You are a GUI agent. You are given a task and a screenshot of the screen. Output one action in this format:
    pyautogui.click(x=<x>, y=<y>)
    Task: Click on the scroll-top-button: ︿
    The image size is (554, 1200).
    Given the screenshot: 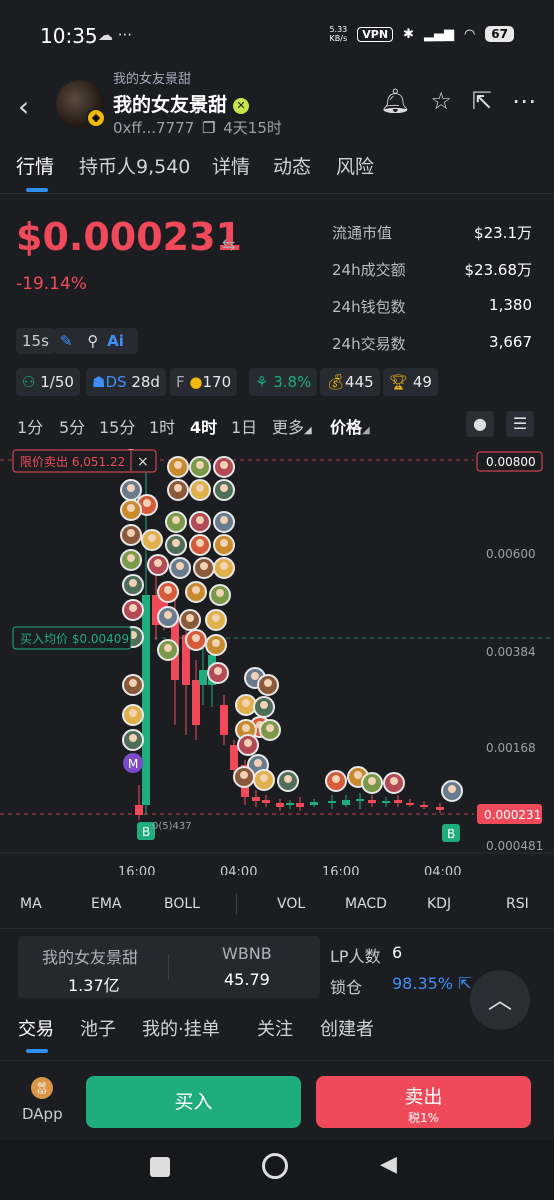 What is the action you would take?
    pyautogui.click(x=500, y=1000)
    